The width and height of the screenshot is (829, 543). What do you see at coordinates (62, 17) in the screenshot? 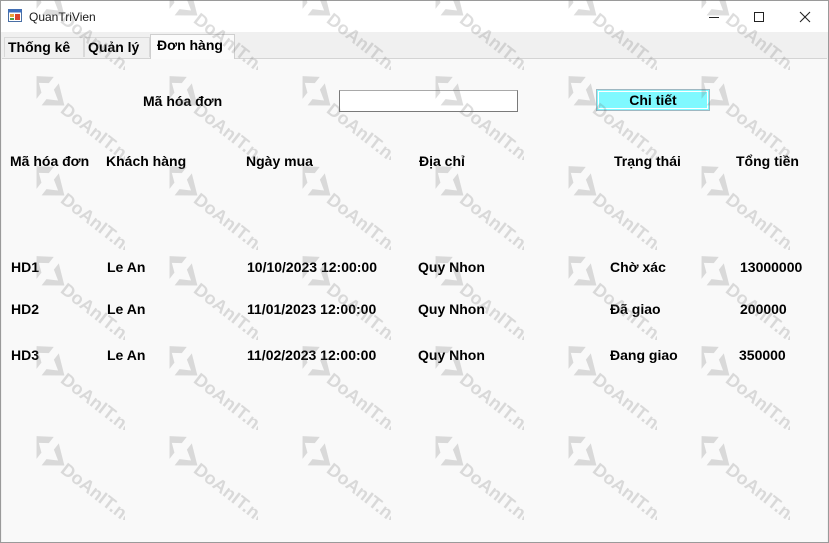
I see `window-title: QuanTriVien` at bounding box center [62, 17].